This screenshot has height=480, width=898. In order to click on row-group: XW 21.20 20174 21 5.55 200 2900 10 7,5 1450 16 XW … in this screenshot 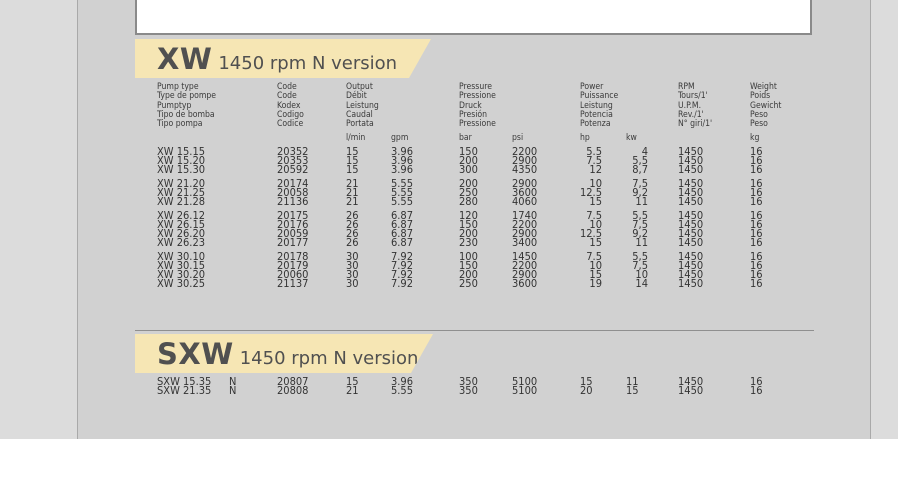, I will do `click(449, 193)`.